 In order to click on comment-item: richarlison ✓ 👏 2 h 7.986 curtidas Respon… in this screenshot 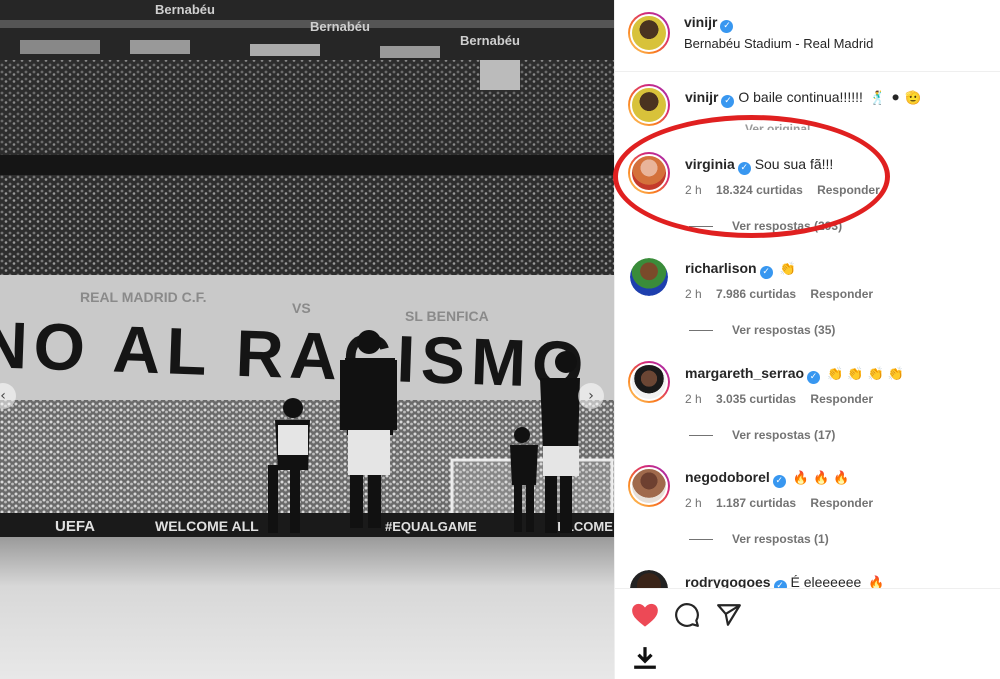, I will do `click(807, 298)`.